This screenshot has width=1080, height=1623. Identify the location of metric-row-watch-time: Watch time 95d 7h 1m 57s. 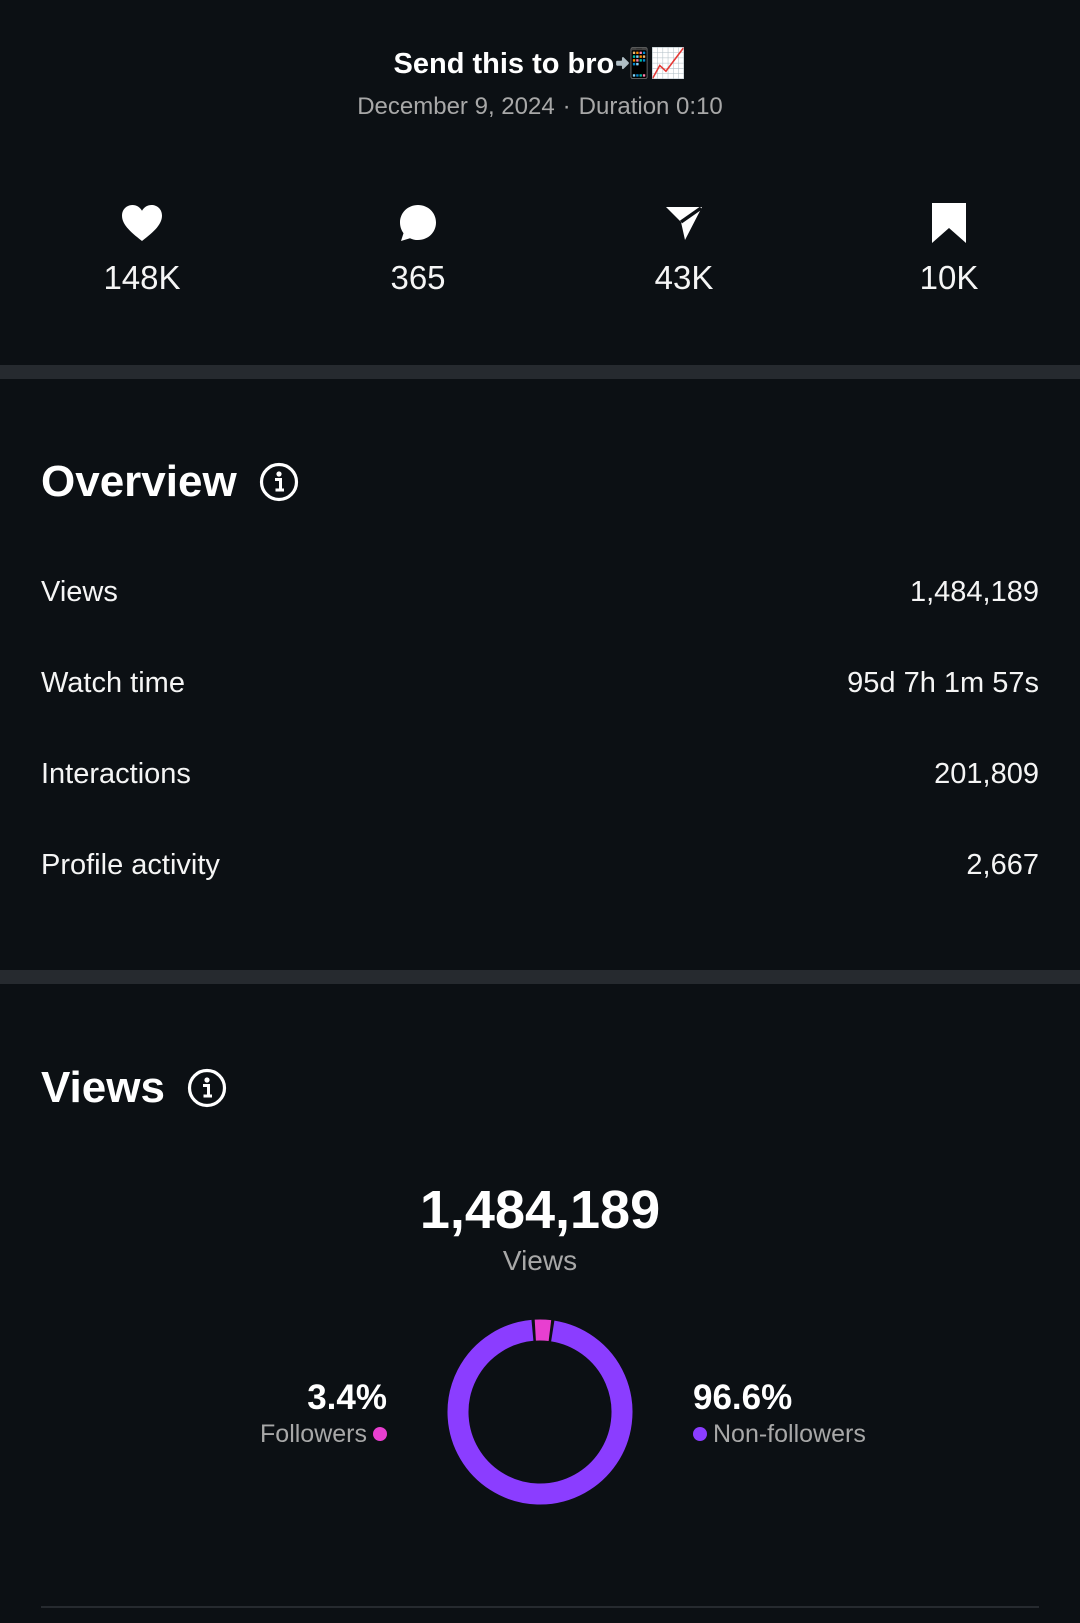
(540, 683).